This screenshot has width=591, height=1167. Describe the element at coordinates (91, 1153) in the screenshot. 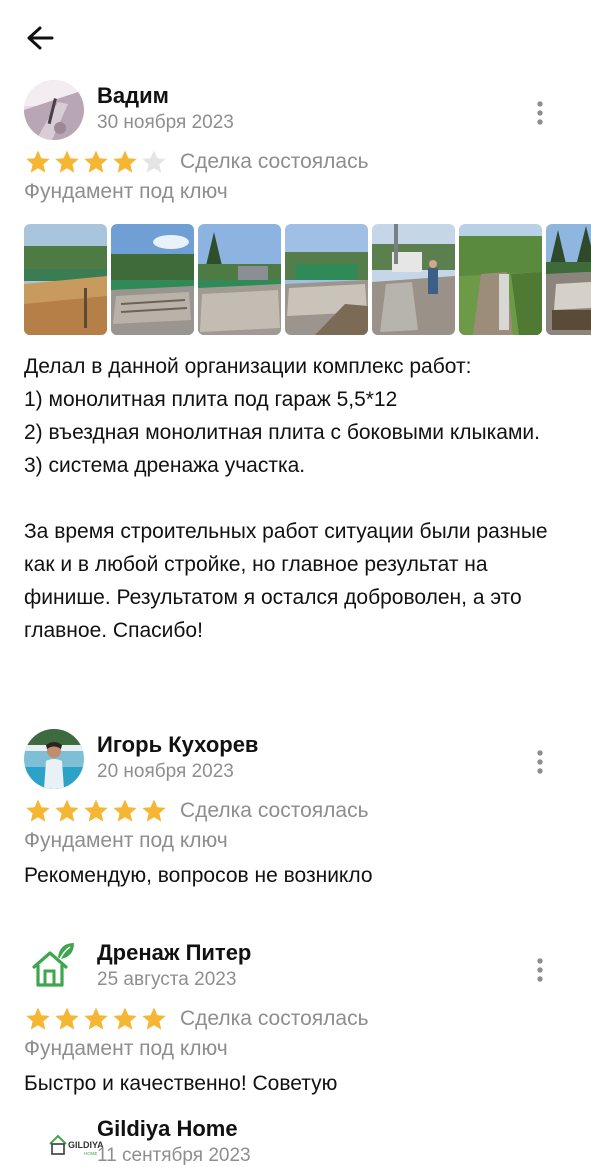

I see `logo-subtext: HOME` at that location.